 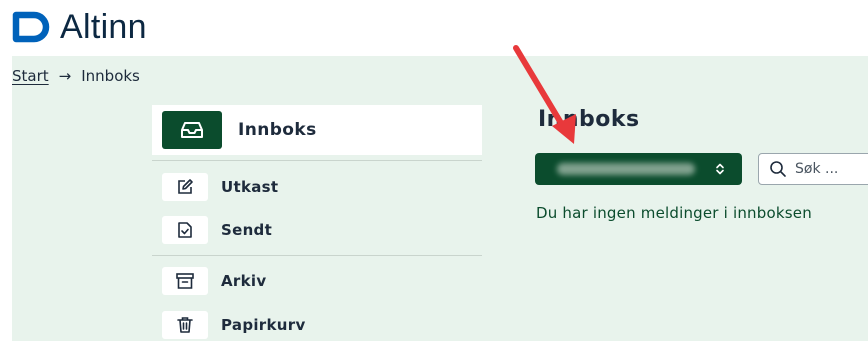 I want to click on breadcrumb: Start → Innboks, so click(x=76, y=76).